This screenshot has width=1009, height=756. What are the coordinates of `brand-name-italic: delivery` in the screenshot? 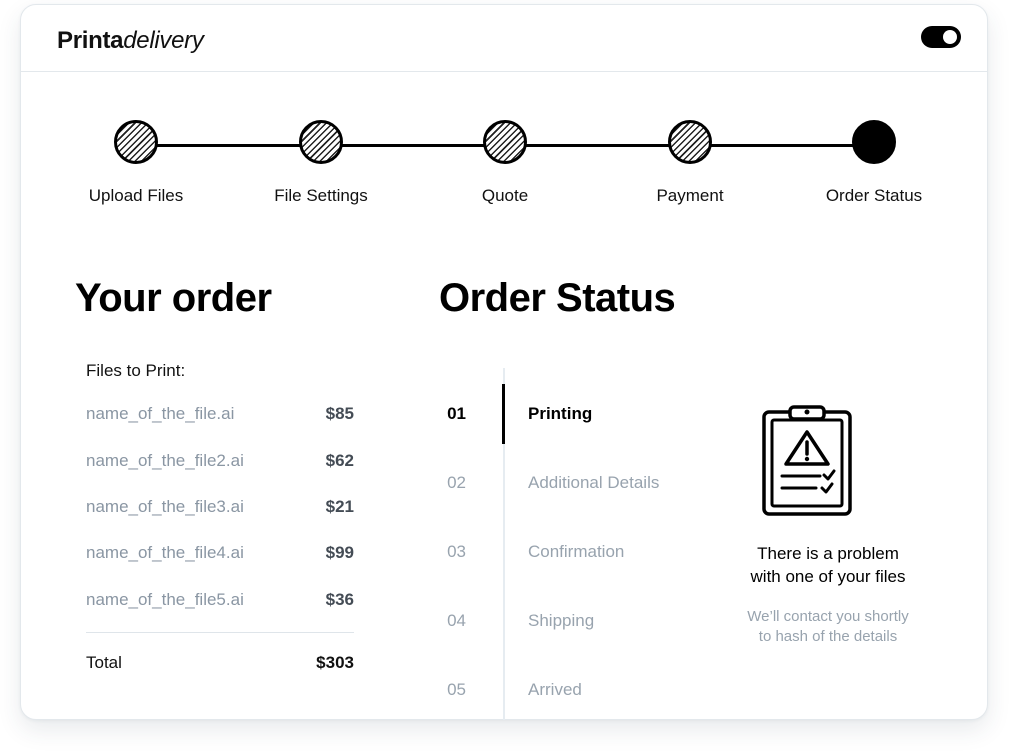 It's located at (163, 40).